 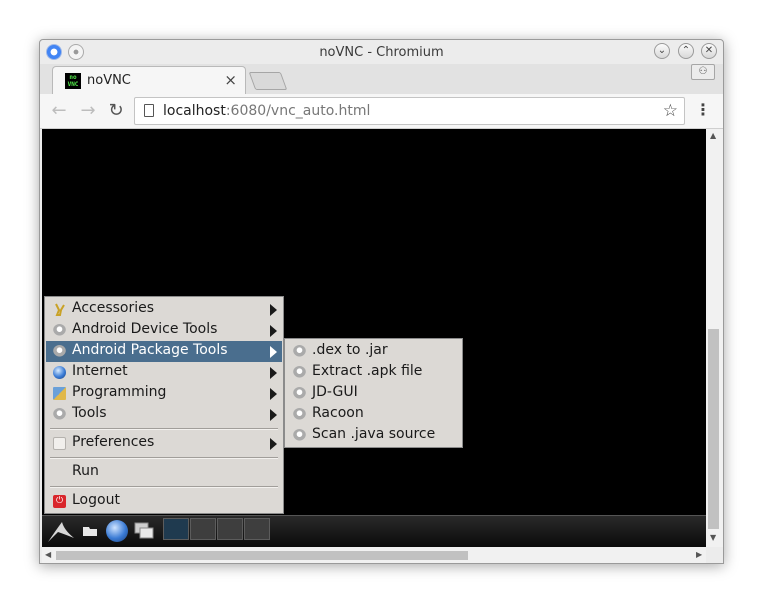 I want to click on menu-item-tools: Tools, so click(x=164, y=414).